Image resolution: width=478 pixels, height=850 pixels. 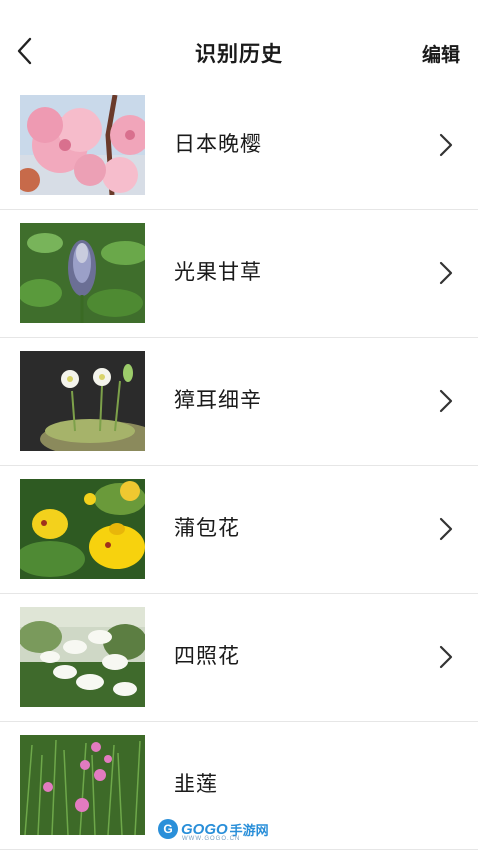 I want to click on plant-name: 獐耳细辛, so click(x=218, y=400).